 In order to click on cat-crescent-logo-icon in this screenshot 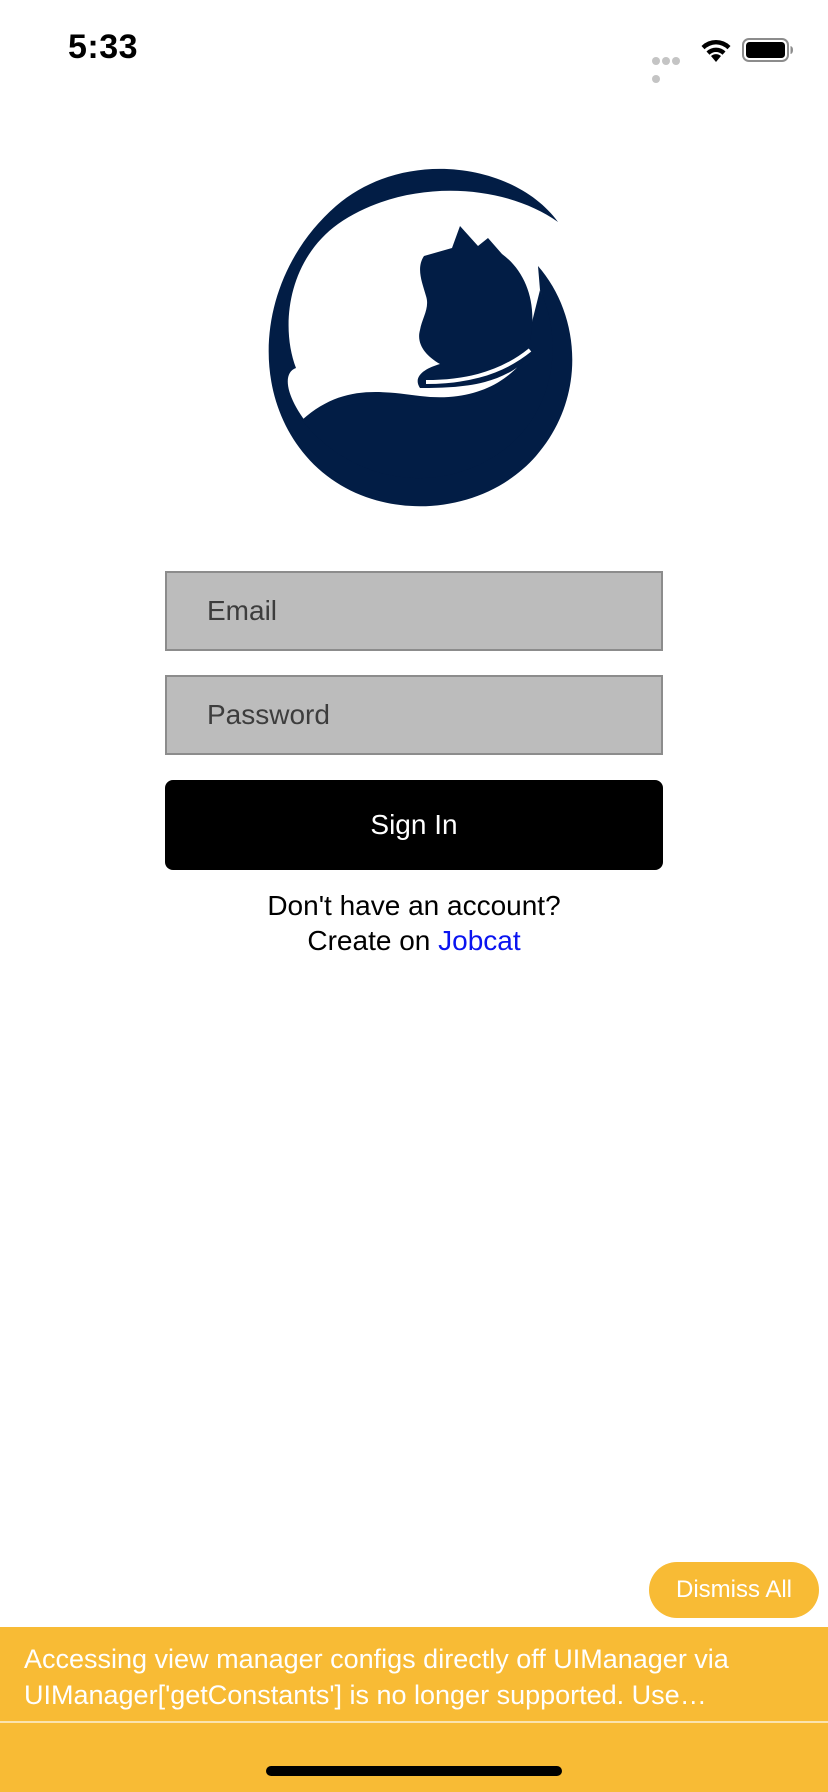, I will do `click(420, 337)`.